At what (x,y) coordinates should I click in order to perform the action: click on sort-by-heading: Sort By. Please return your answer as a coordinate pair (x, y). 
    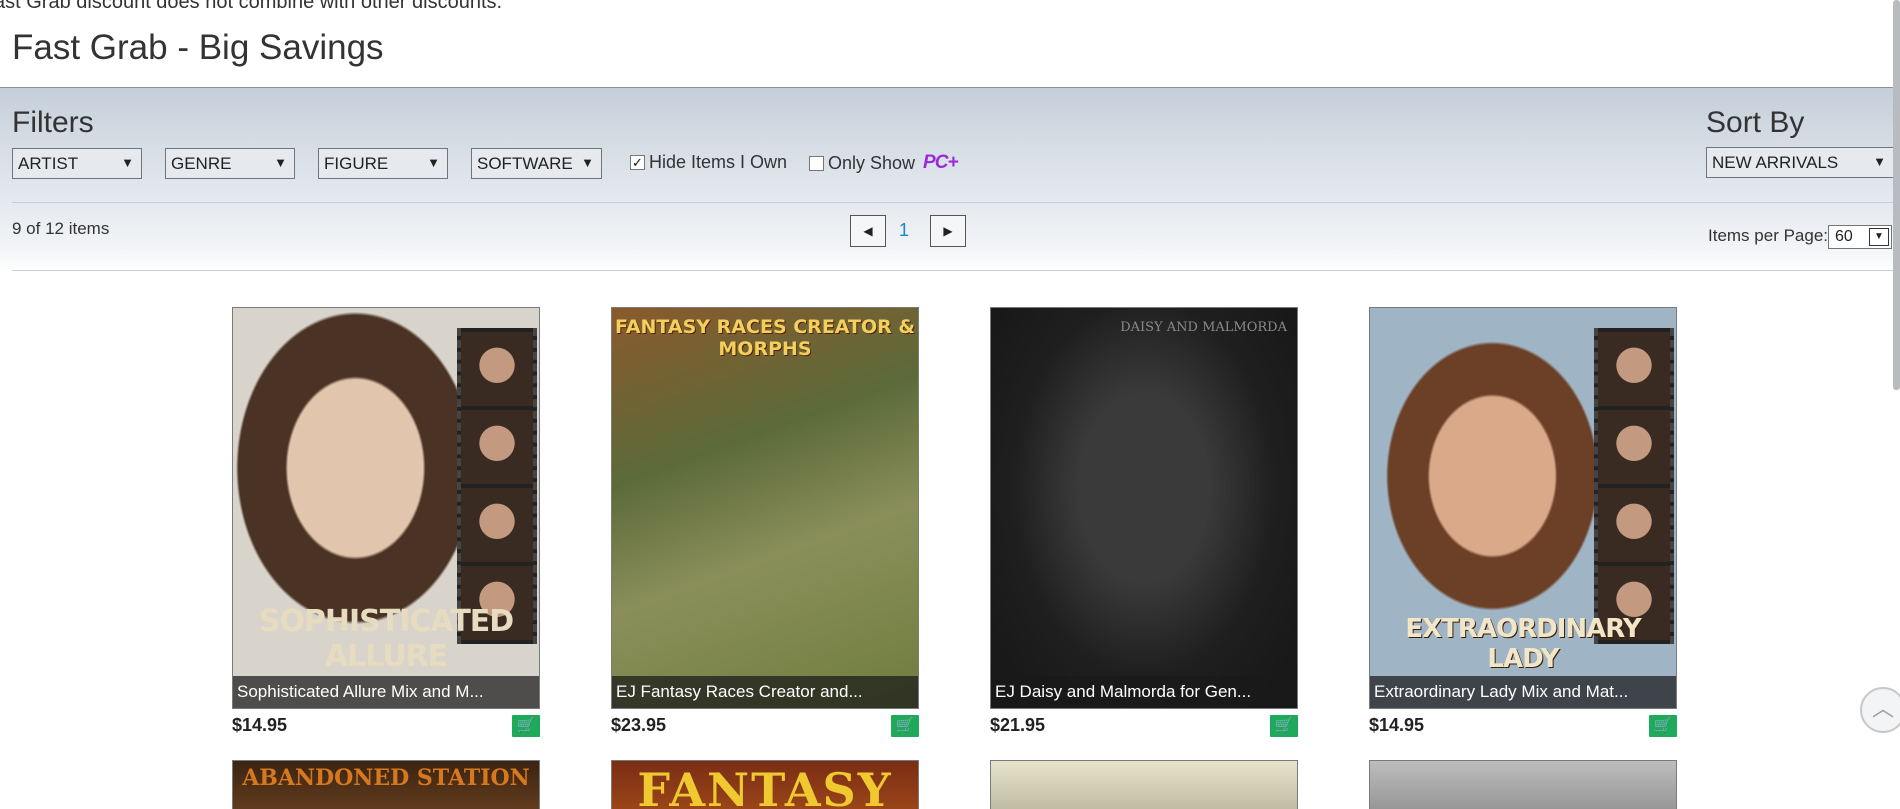
    Looking at the image, I should click on (1755, 122).